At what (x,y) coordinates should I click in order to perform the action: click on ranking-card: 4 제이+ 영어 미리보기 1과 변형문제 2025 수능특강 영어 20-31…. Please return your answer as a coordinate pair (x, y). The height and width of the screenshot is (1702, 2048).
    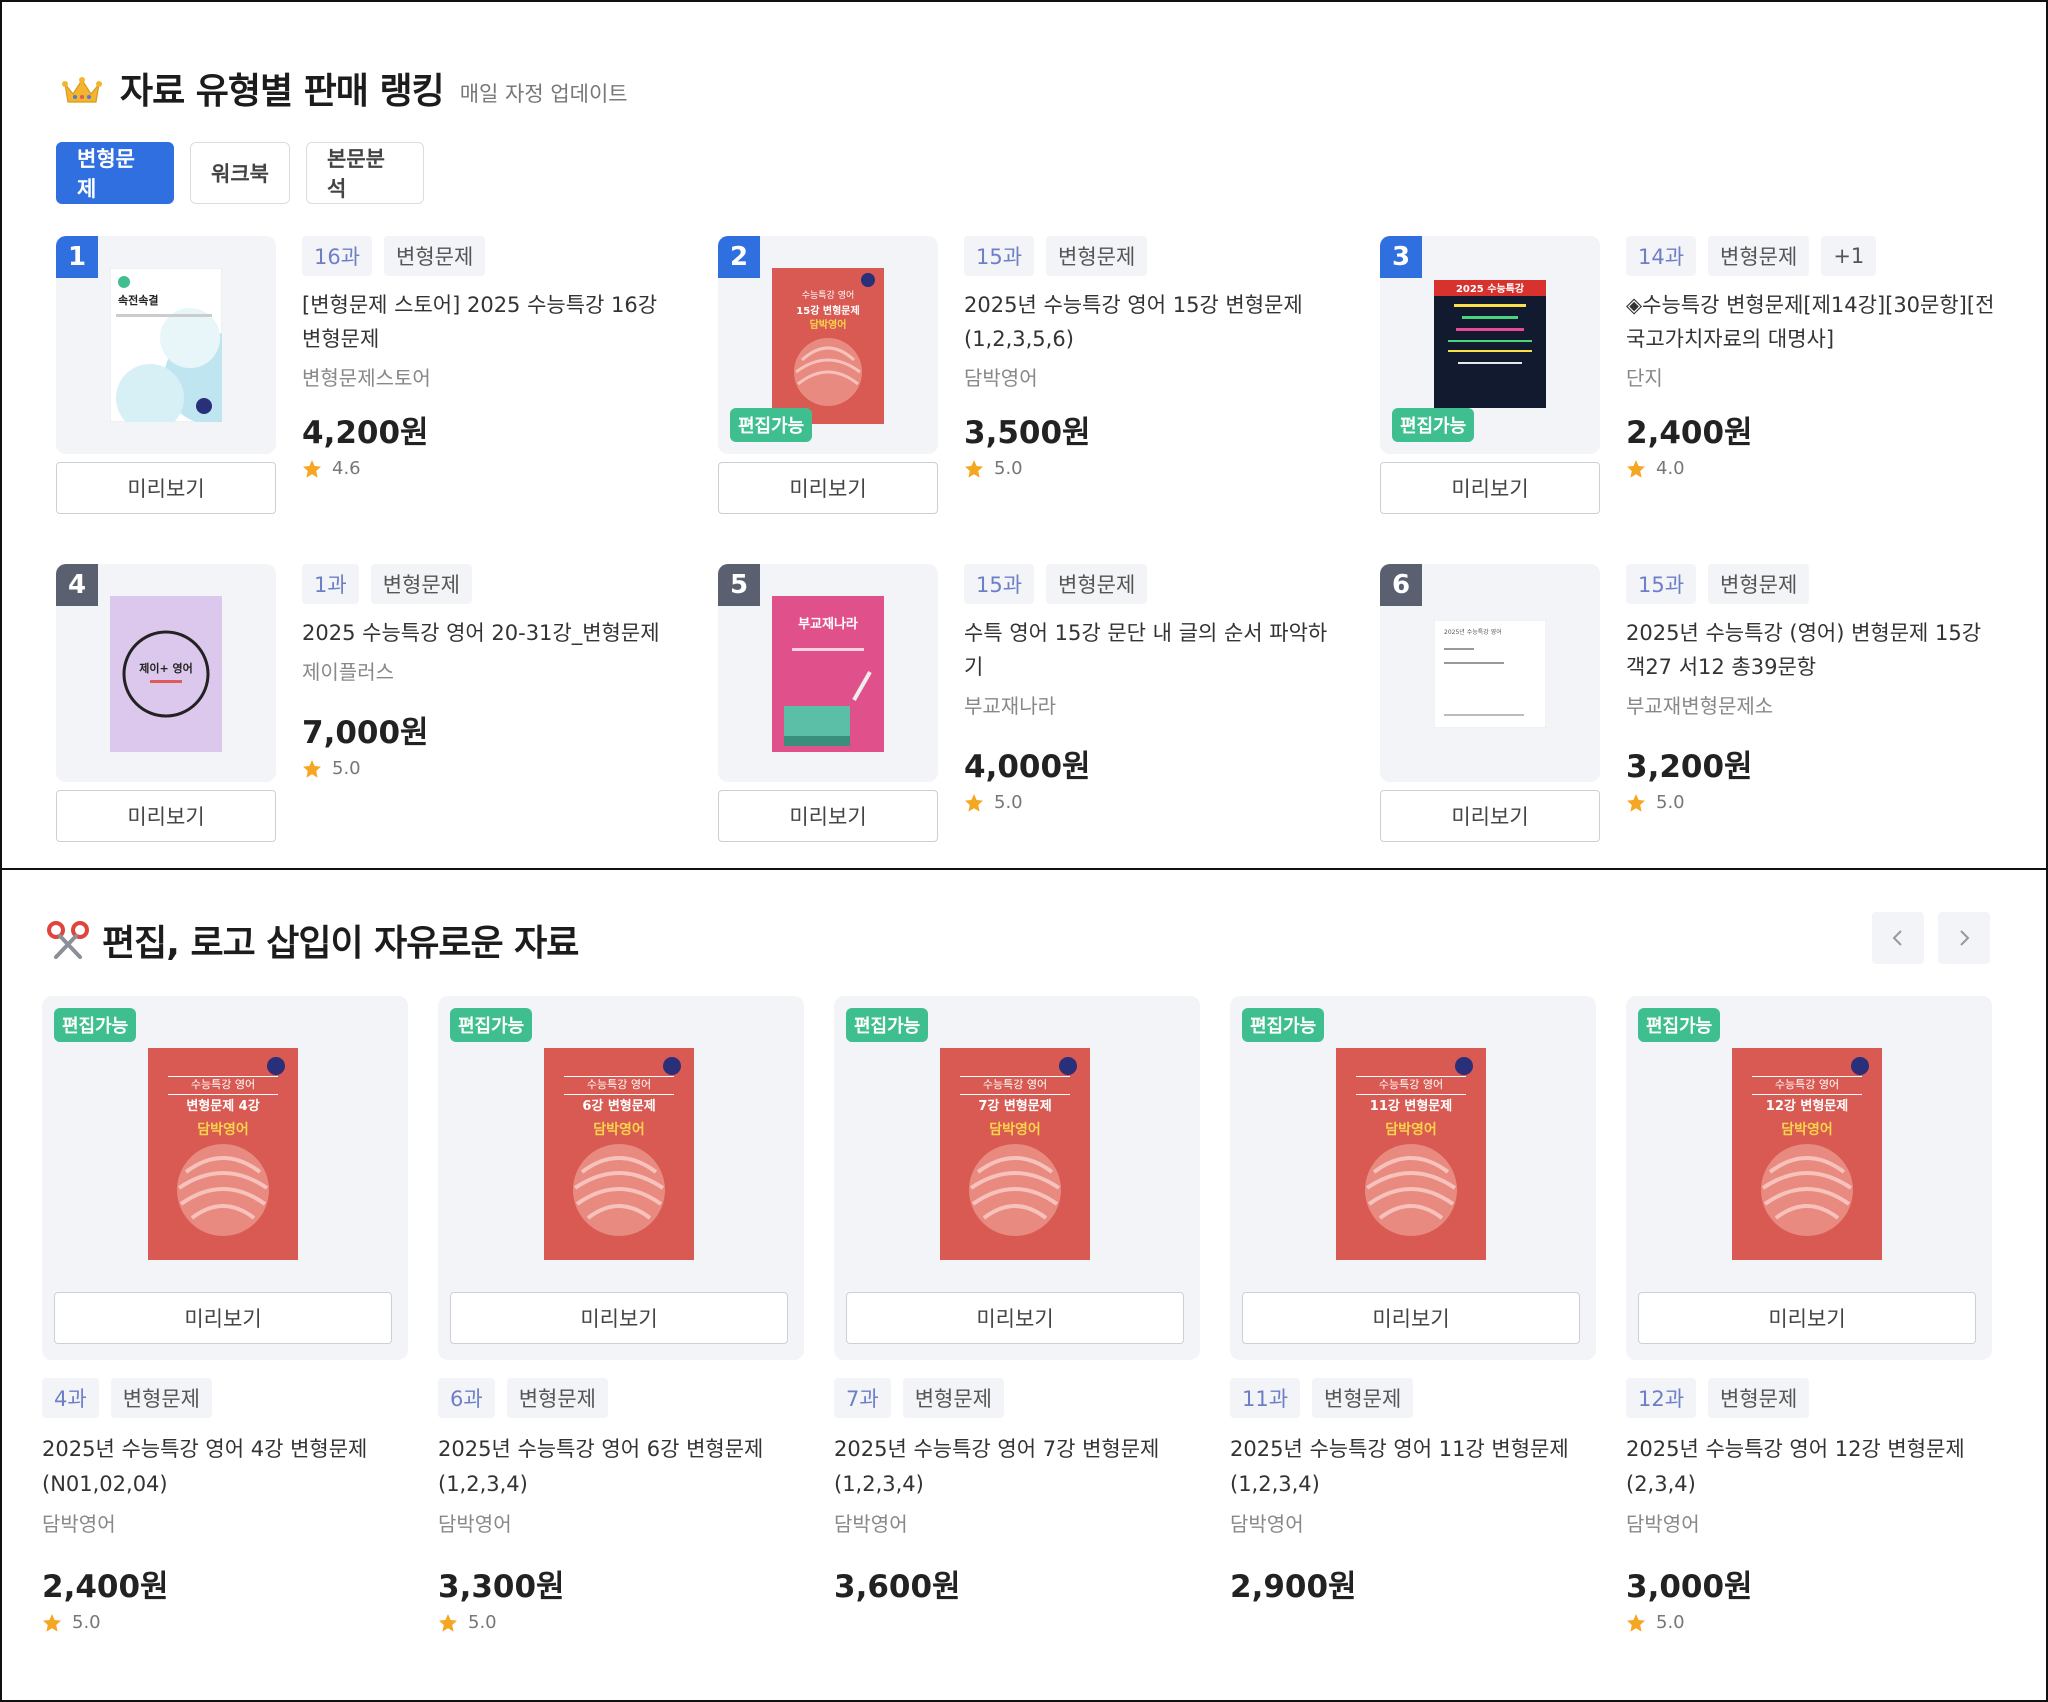
    Looking at the image, I should click on (366, 704).